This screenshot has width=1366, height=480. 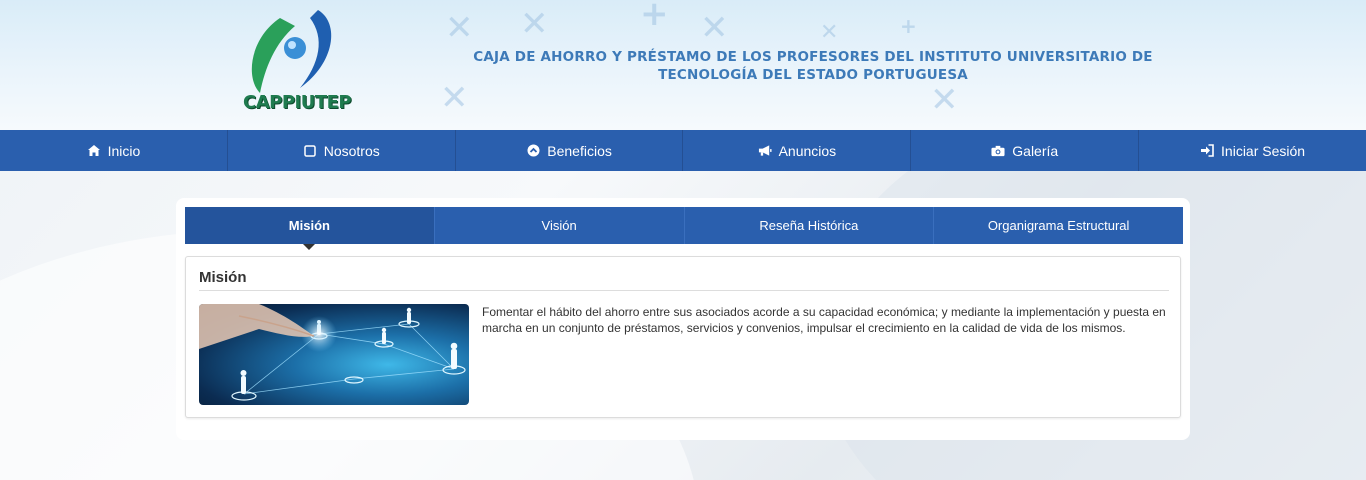 What do you see at coordinates (684, 290) in the screenshot?
I see `divider` at bounding box center [684, 290].